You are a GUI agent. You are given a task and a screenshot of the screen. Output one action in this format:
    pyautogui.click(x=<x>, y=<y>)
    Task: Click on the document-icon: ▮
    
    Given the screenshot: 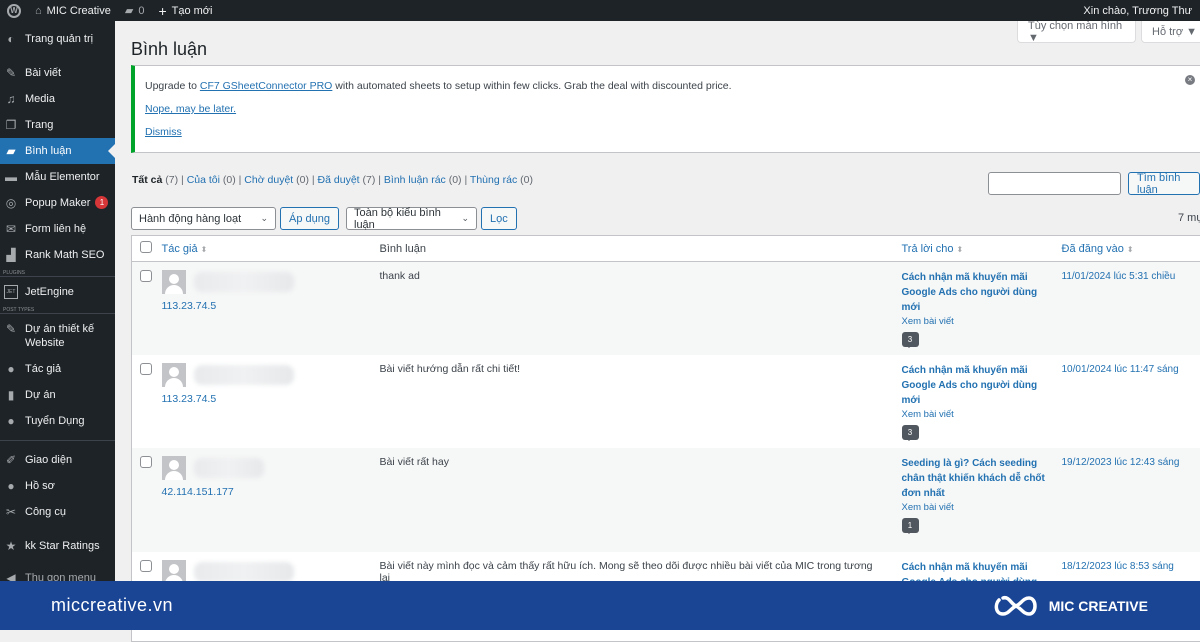 What is the action you would take?
    pyautogui.click(x=11, y=395)
    